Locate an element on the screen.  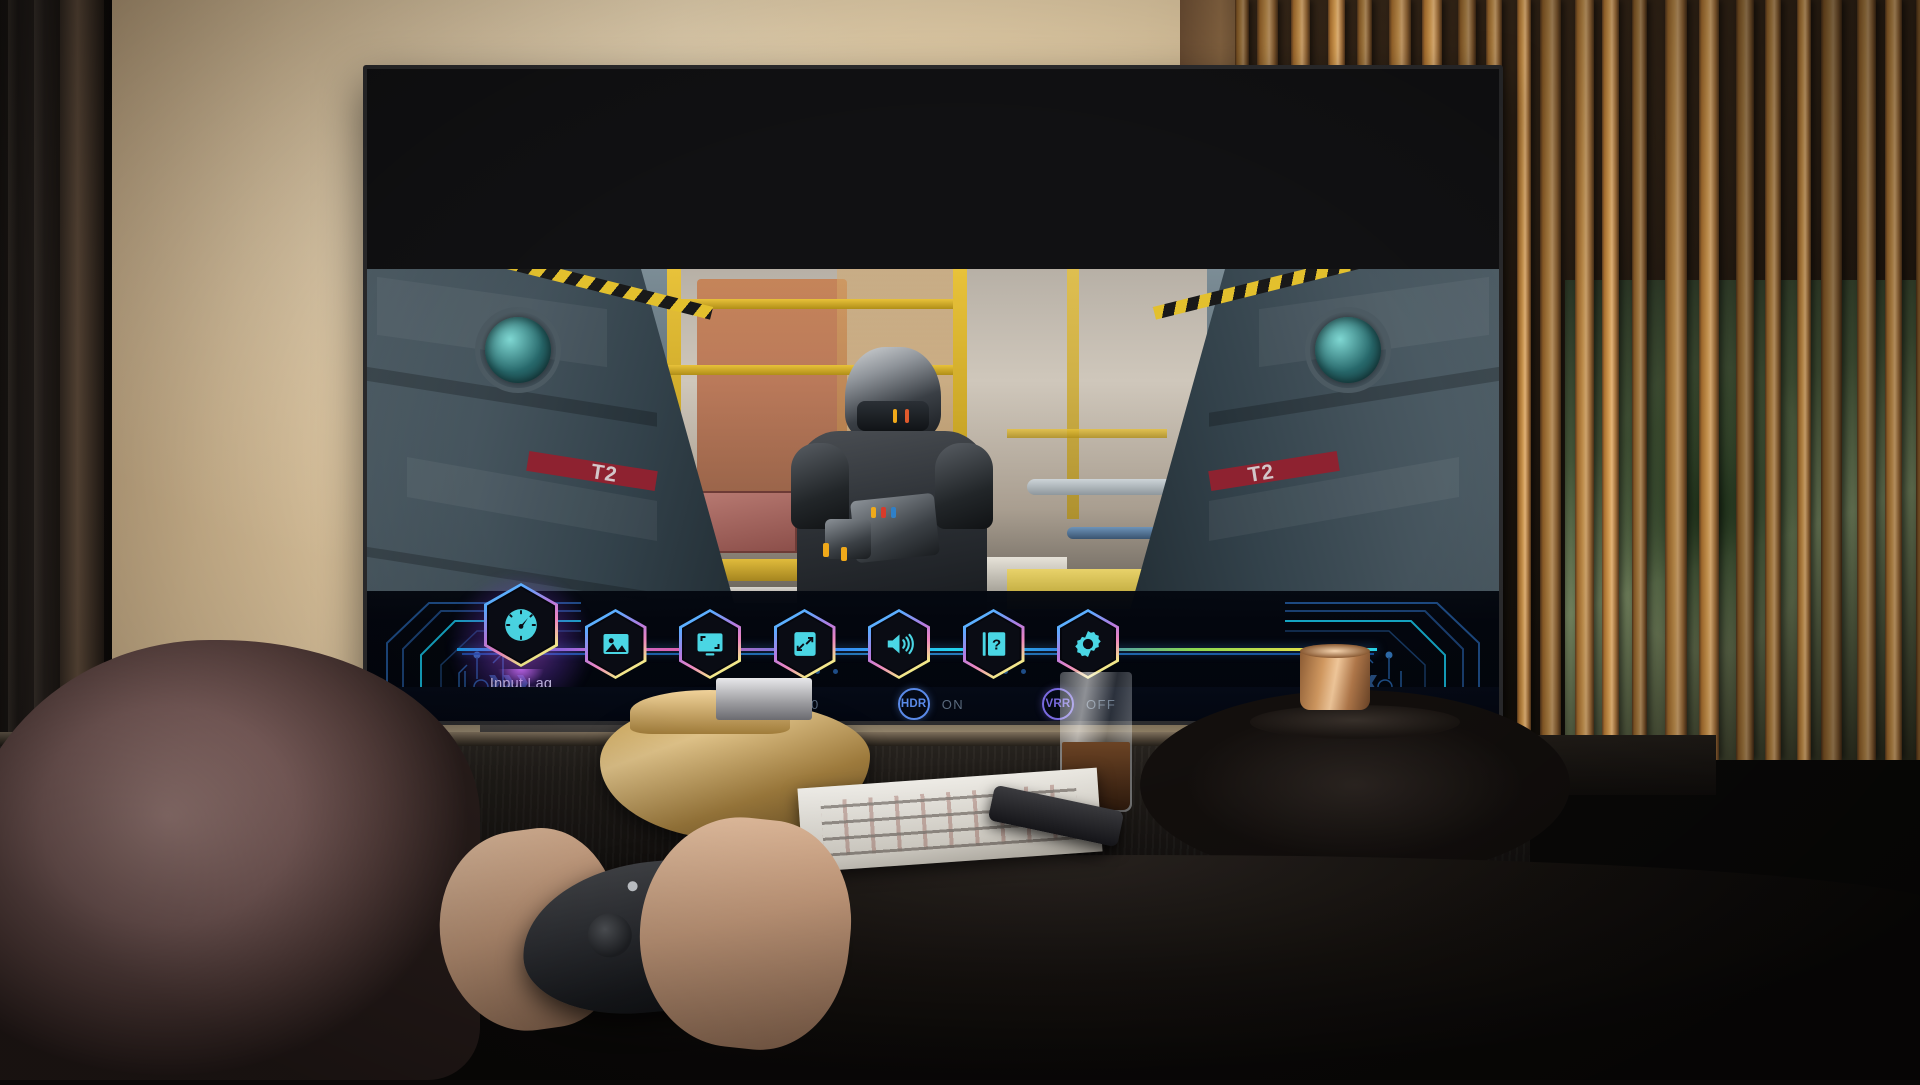
copper-cup-rim is located at coordinates (1335, 651).